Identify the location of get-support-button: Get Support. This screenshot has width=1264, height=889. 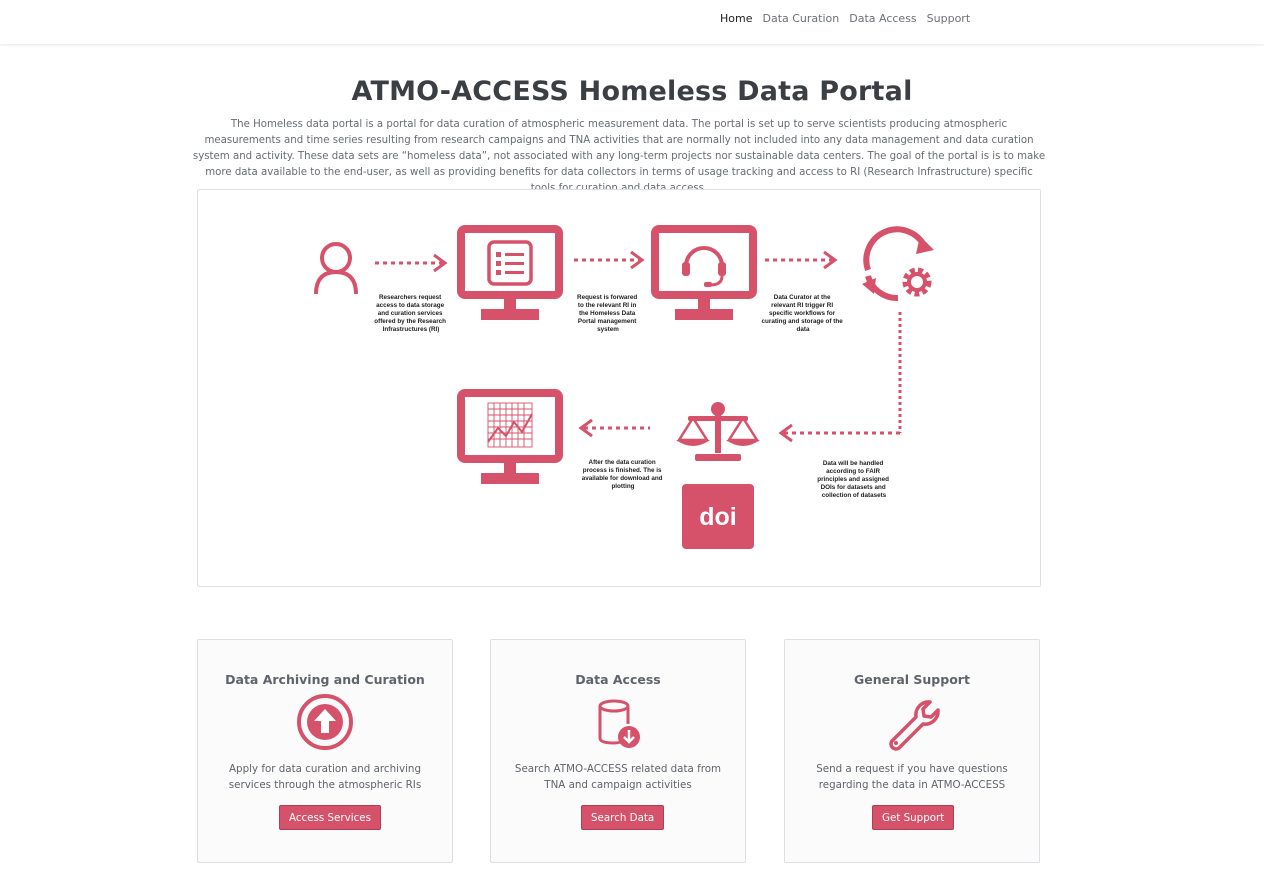
(913, 817).